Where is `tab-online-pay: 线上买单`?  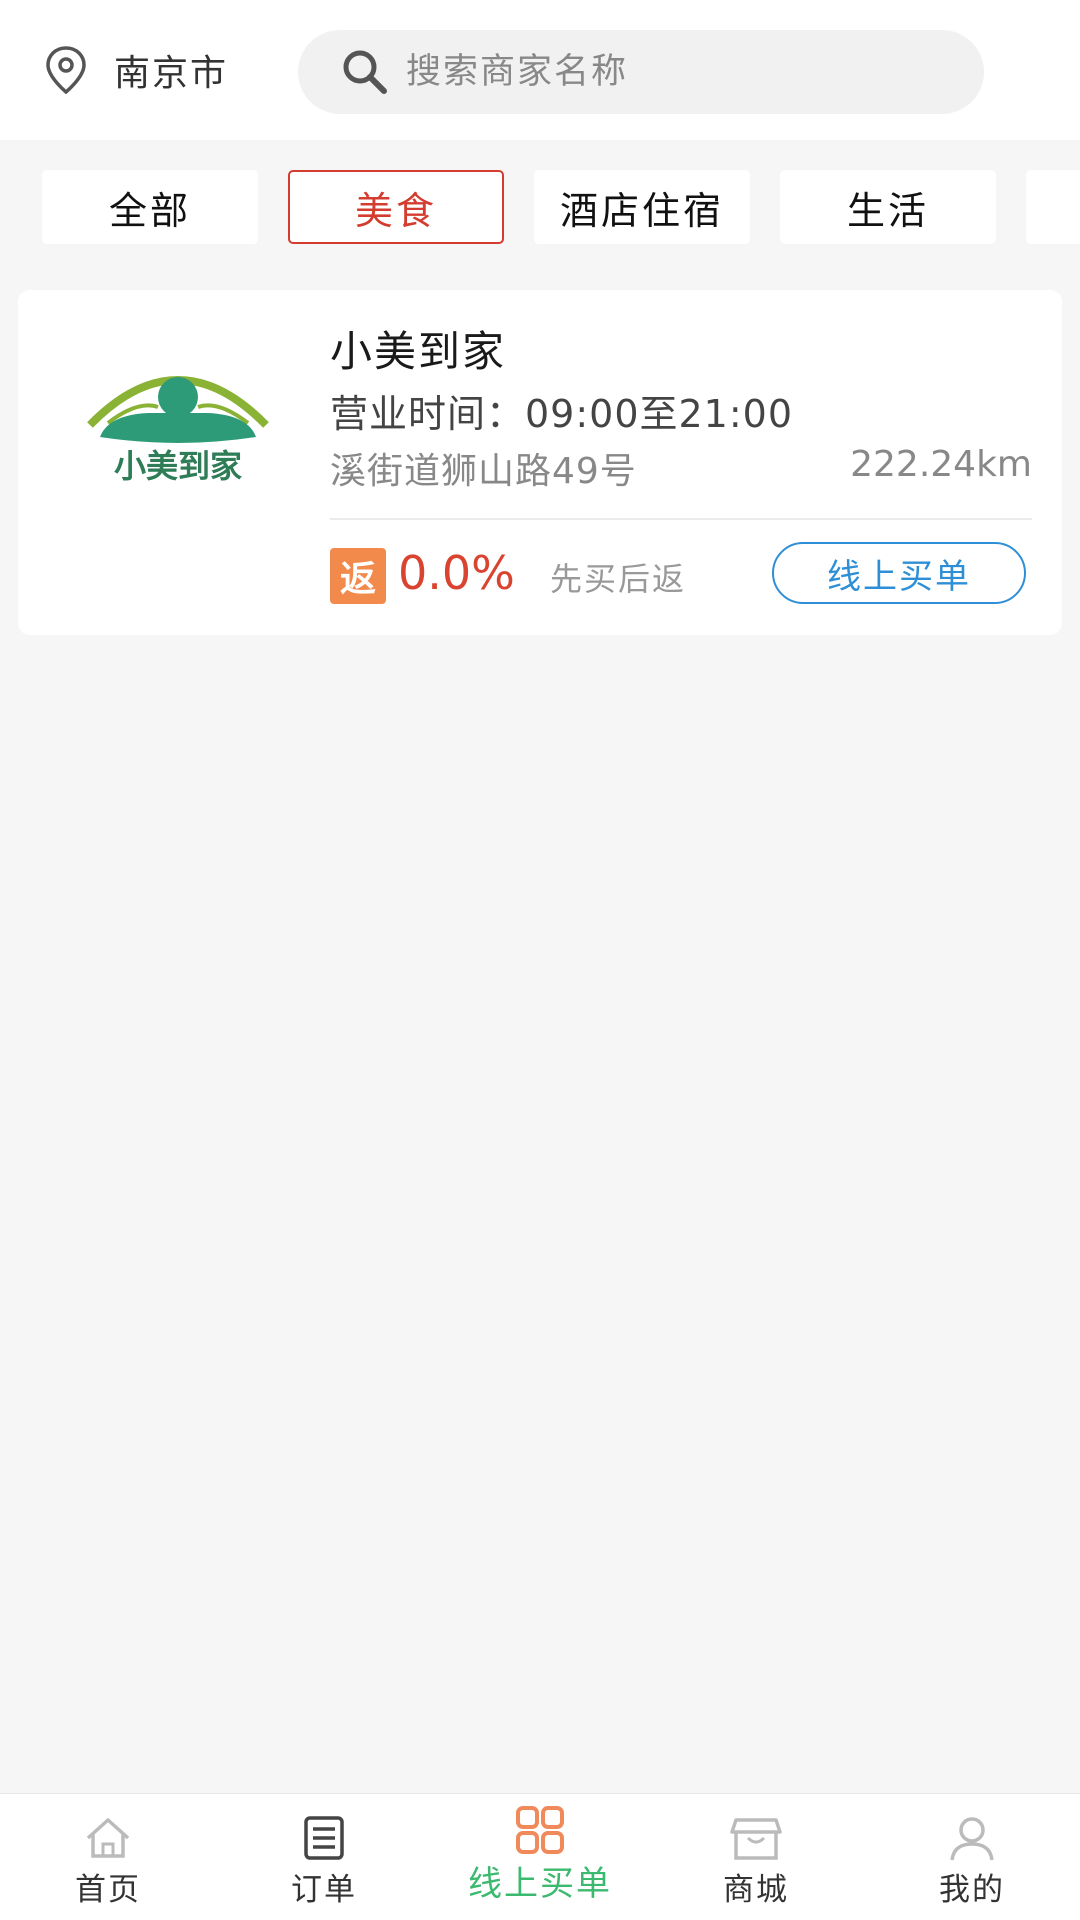
tab-online-pay: 线上买单 is located at coordinates (540, 1857).